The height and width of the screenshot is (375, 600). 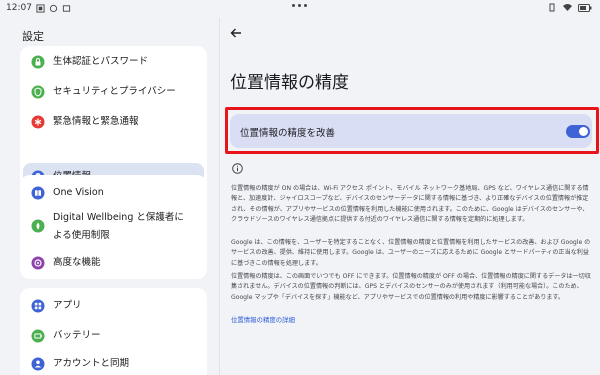 What do you see at coordinates (38, 336) in the screenshot?
I see `battery-icon` at bounding box center [38, 336].